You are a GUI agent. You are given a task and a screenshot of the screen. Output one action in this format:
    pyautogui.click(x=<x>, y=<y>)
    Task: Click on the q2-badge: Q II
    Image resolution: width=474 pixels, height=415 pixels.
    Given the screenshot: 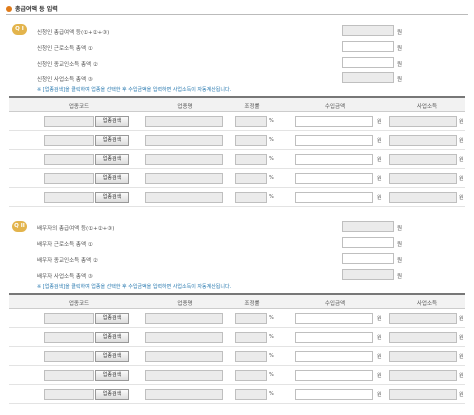 What is the action you would take?
    pyautogui.click(x=19, y=226)
    